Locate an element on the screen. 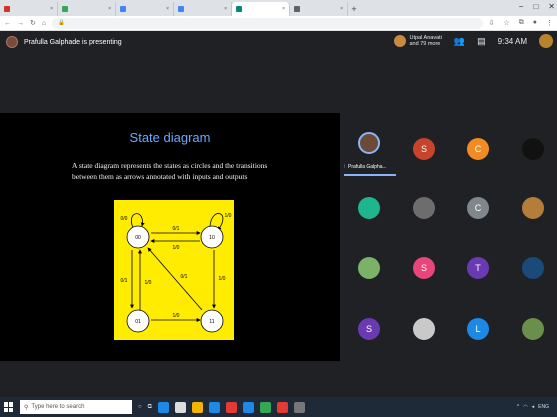 This screenshot has width=557, height=417. windows-taskbar: ⚲ Type here to search ○ ⧉ ^ ◠ ◂ ENG is located at coordinates (278, 407).